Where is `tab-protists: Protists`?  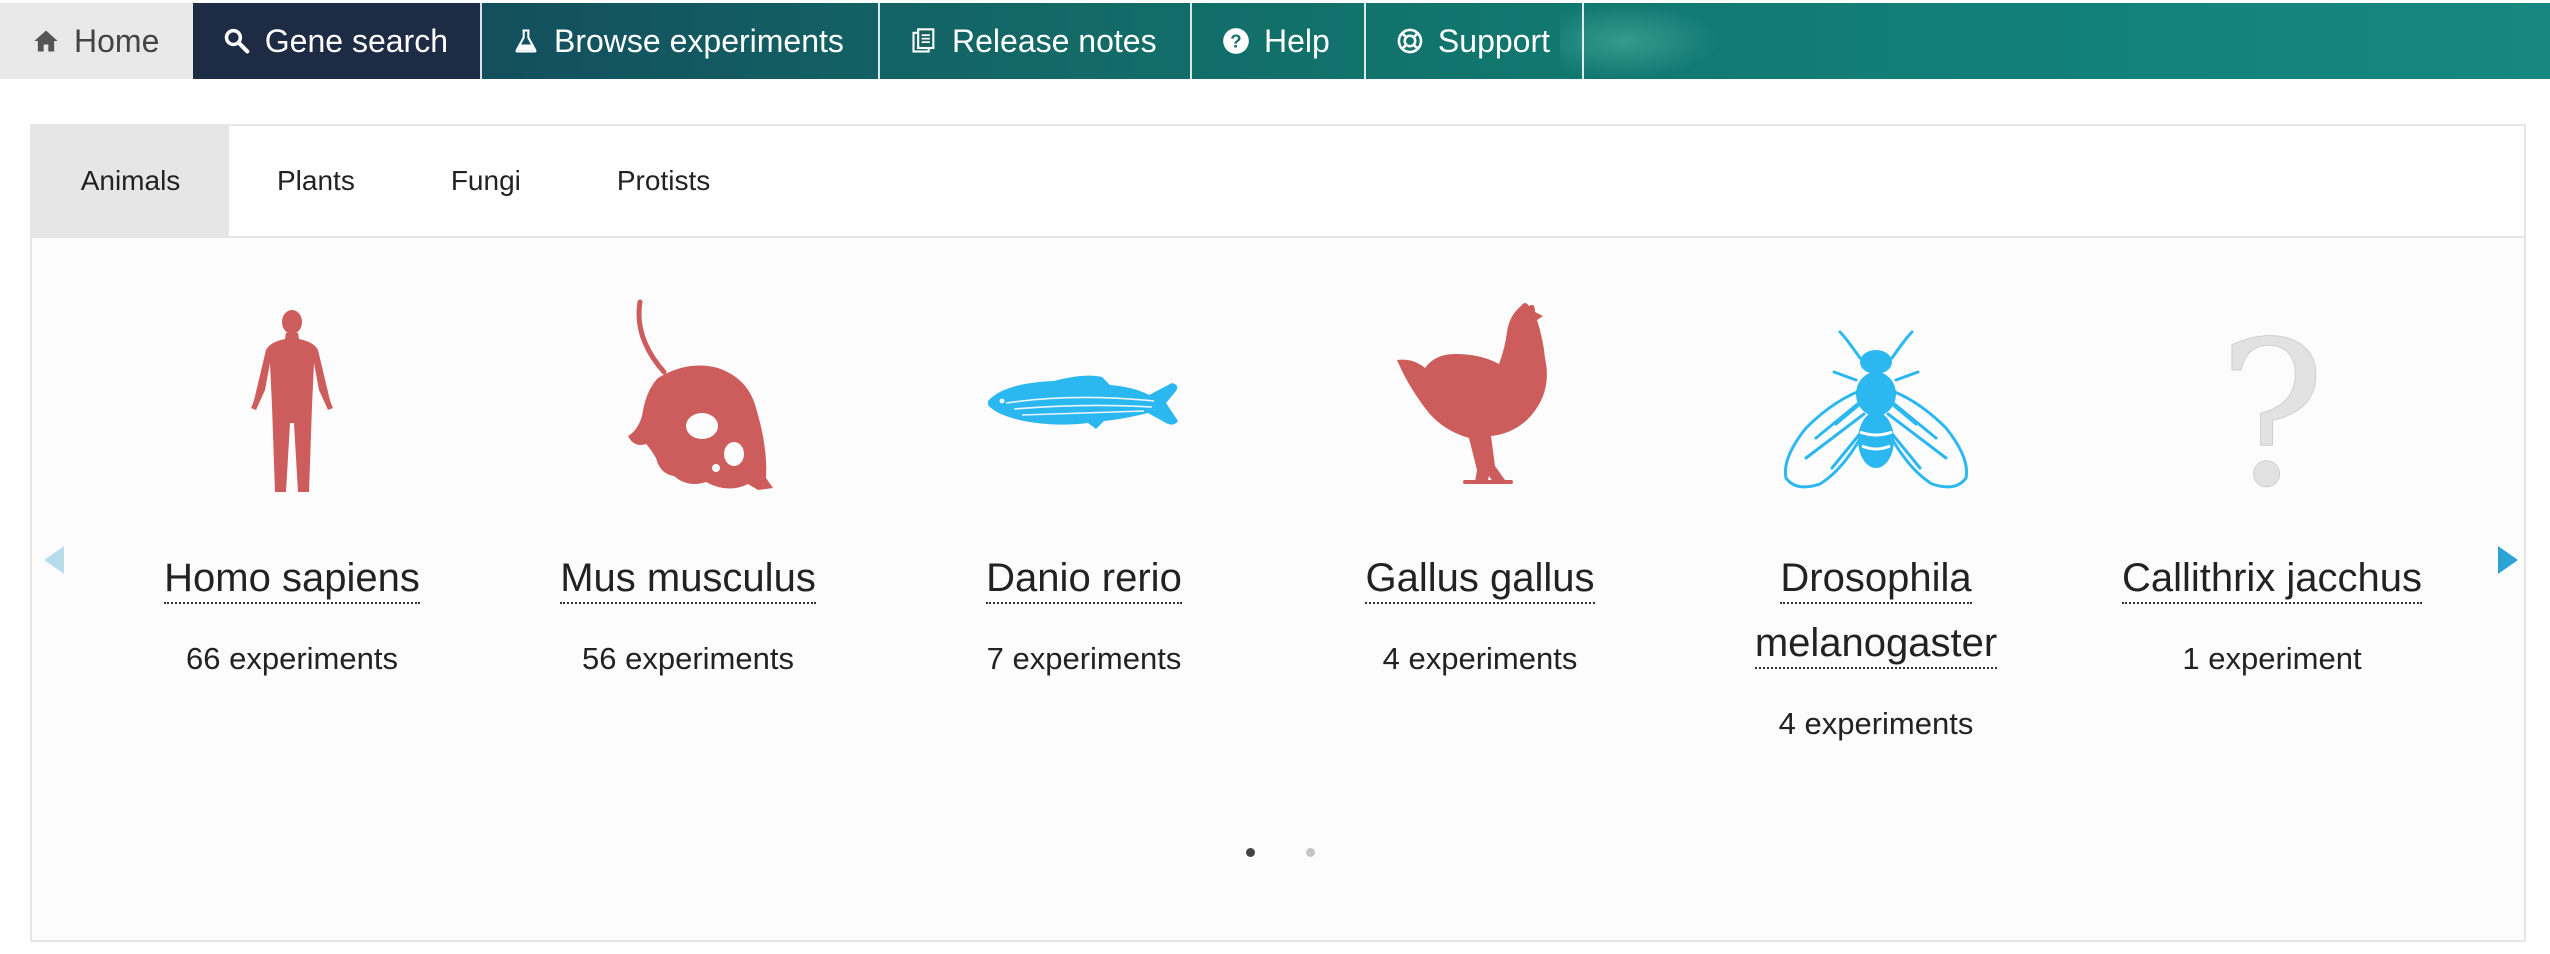
tab-protists: Protists is located at coordinates (663, 181).